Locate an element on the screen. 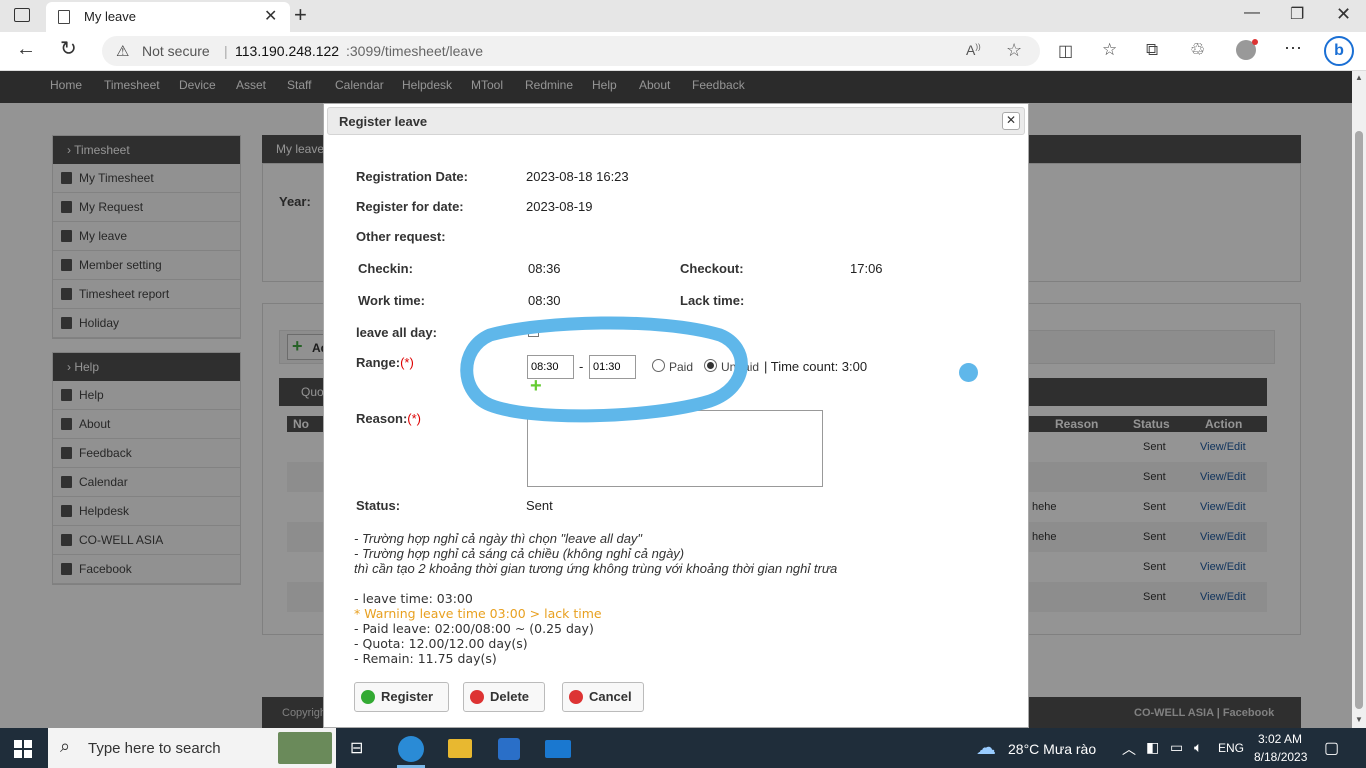  delete-icon is located at coordinates (477, 697).